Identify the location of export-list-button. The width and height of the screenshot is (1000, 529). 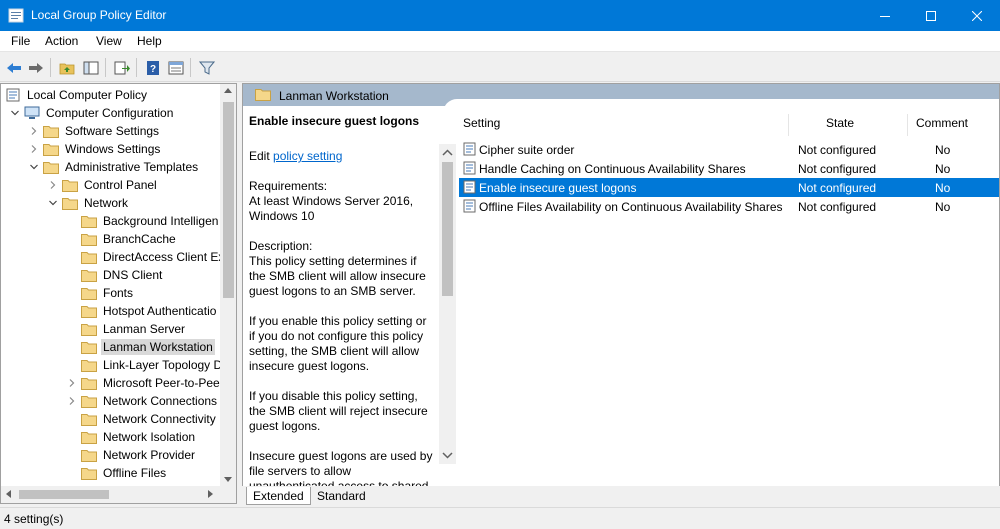
(122, 67).